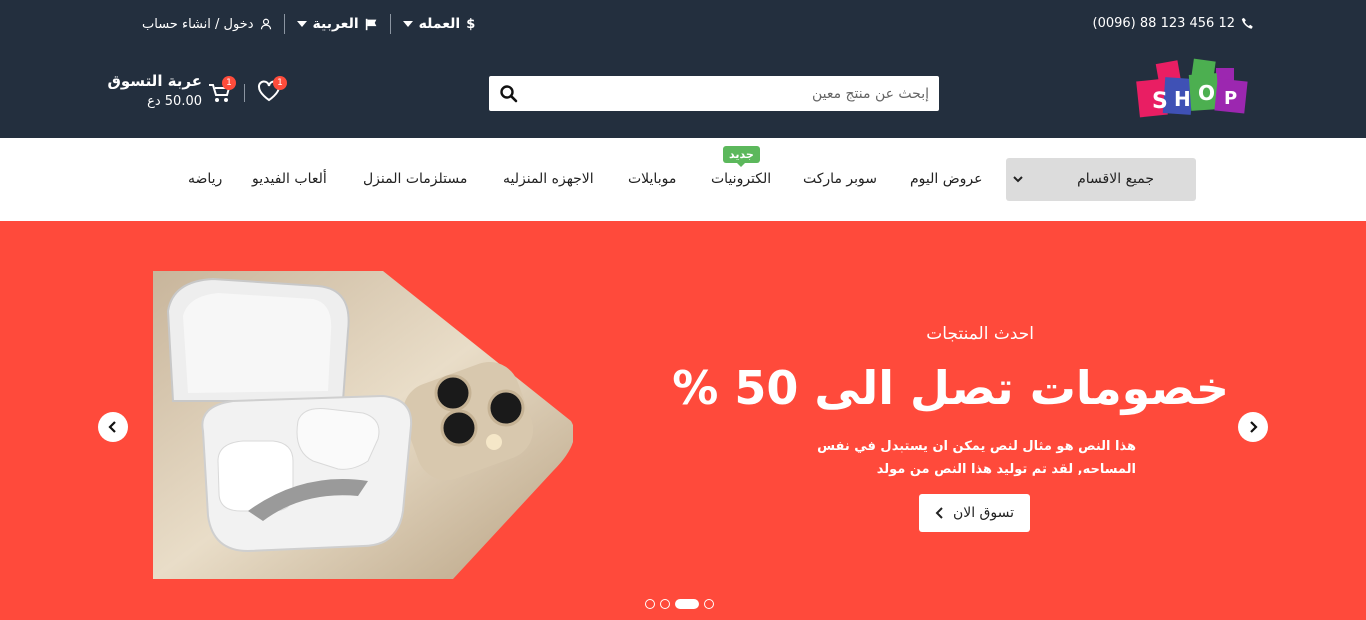 Image resolution: width=1366 pixels, height=620 pixels. What do you see at coordinates (1182, 99) in the screenshot?
I see `logo-letter-h: H` at bounding box center [1182, 99].